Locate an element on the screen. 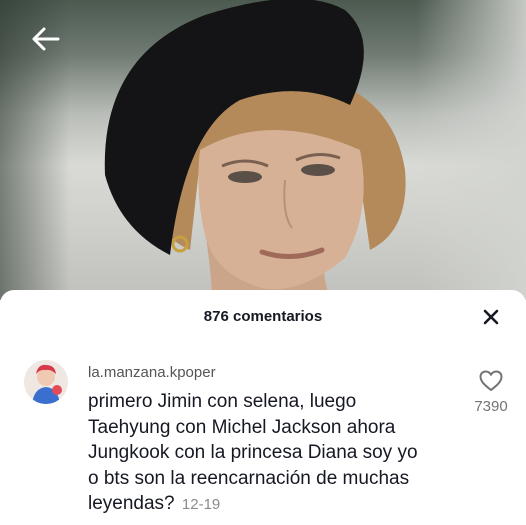 The width and height of the screenshot is (526, 525). heart-outline-icon is located at coordinates (491, 381).